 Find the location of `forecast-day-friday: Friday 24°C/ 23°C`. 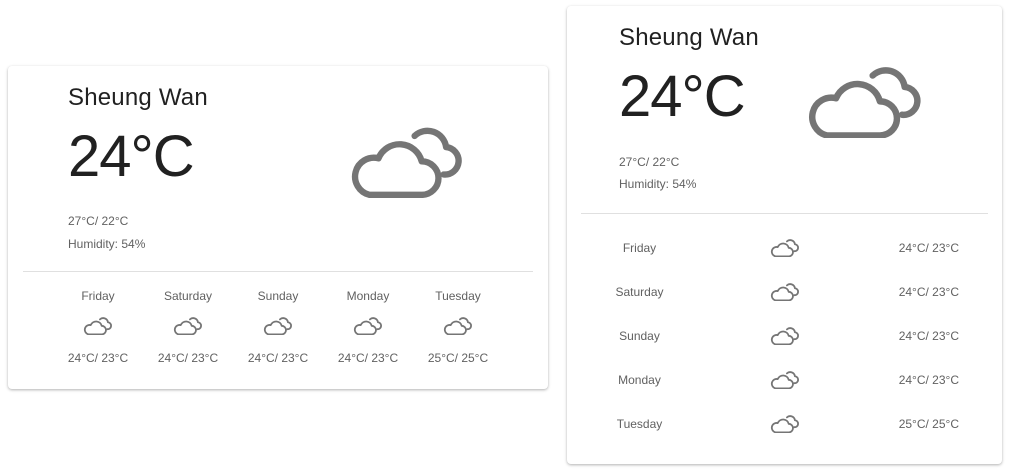

forecast-day-friday: Friday 24°C/ 23°C is located at coordinates (98, 327).